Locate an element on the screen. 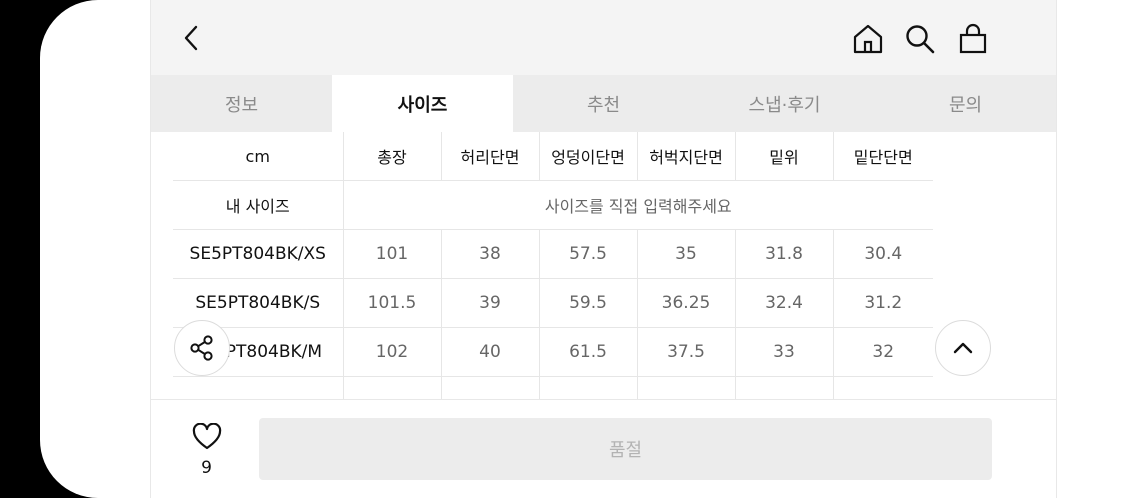 This screenshot has width=1125, height=498. column-header: 밑위 is located at coordinates (784, 156).